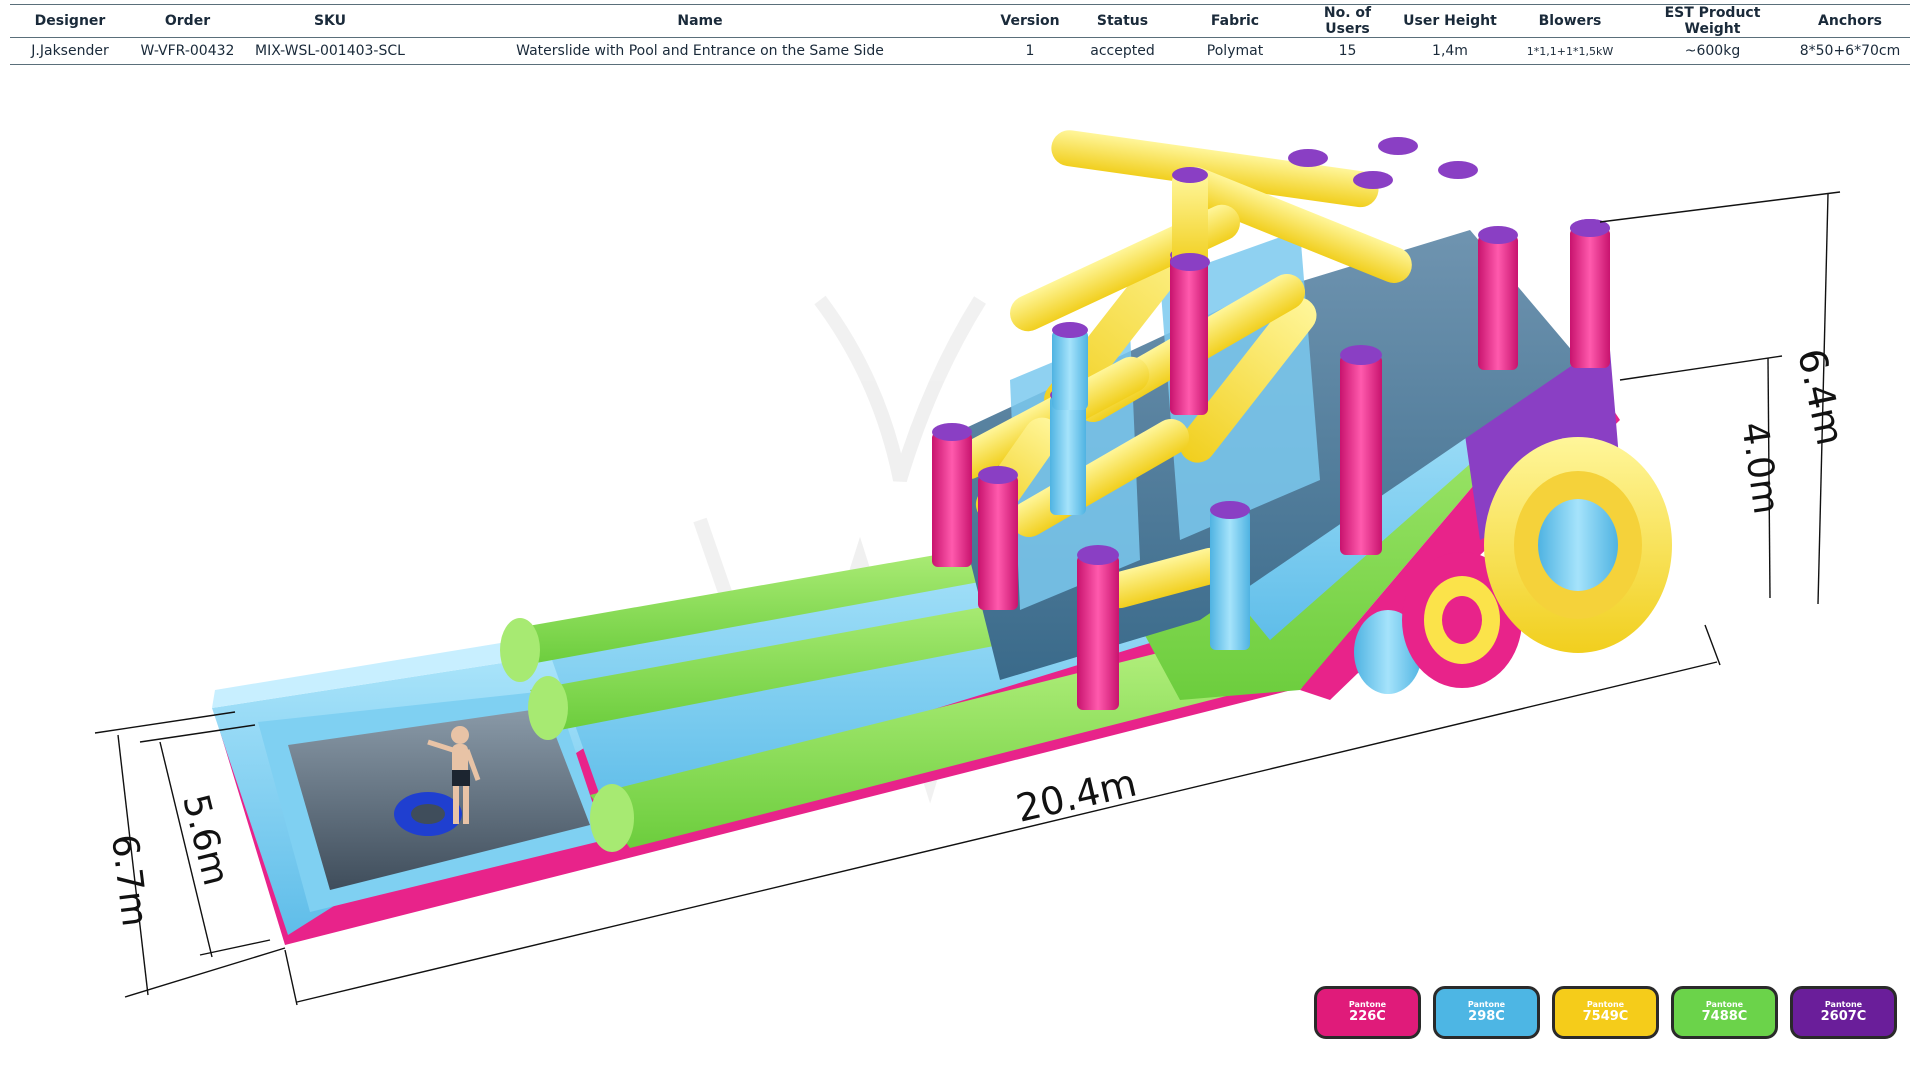 This screenshot has width=1920, height=1080. I want to click on dim-total-height-label: 6.4m, so click(1820, 397).